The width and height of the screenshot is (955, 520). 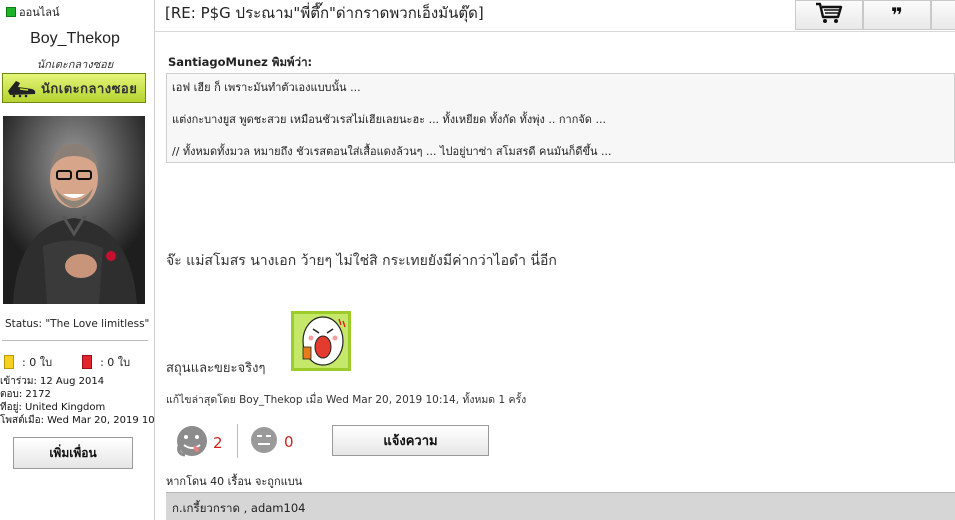 What do you see at coordinates (289, 441) in the screenshot?
I see `dislike-count: 0` at bounding box center [289, 441].